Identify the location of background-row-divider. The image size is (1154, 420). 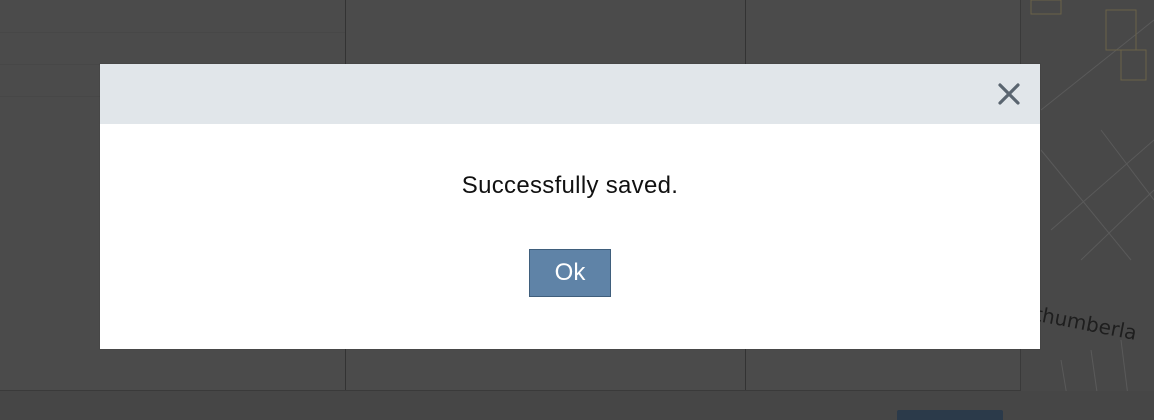
(172, 32).